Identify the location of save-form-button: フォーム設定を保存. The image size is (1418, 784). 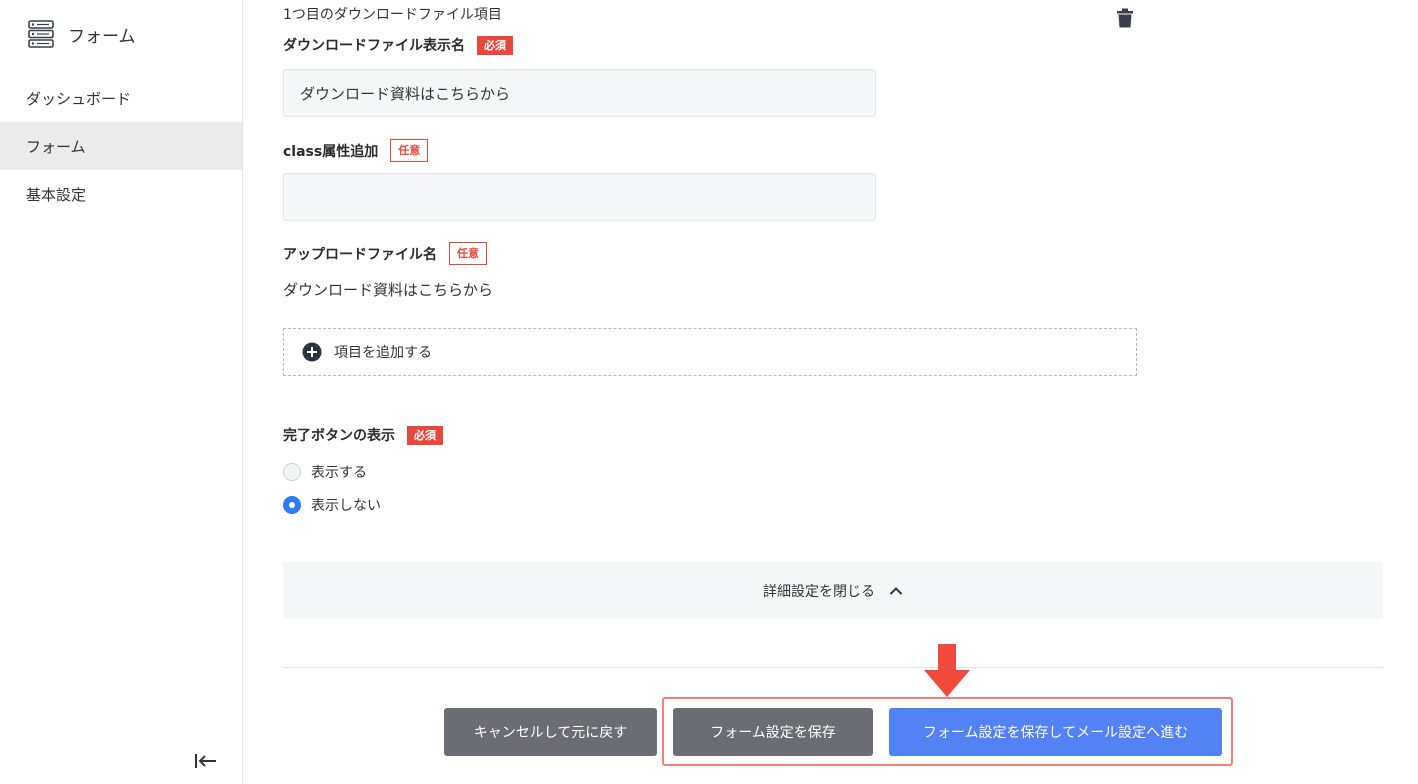
(773, 732).